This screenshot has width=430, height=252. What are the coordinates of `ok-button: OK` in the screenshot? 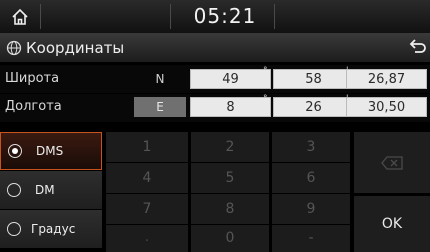 It's located at (392, 224).